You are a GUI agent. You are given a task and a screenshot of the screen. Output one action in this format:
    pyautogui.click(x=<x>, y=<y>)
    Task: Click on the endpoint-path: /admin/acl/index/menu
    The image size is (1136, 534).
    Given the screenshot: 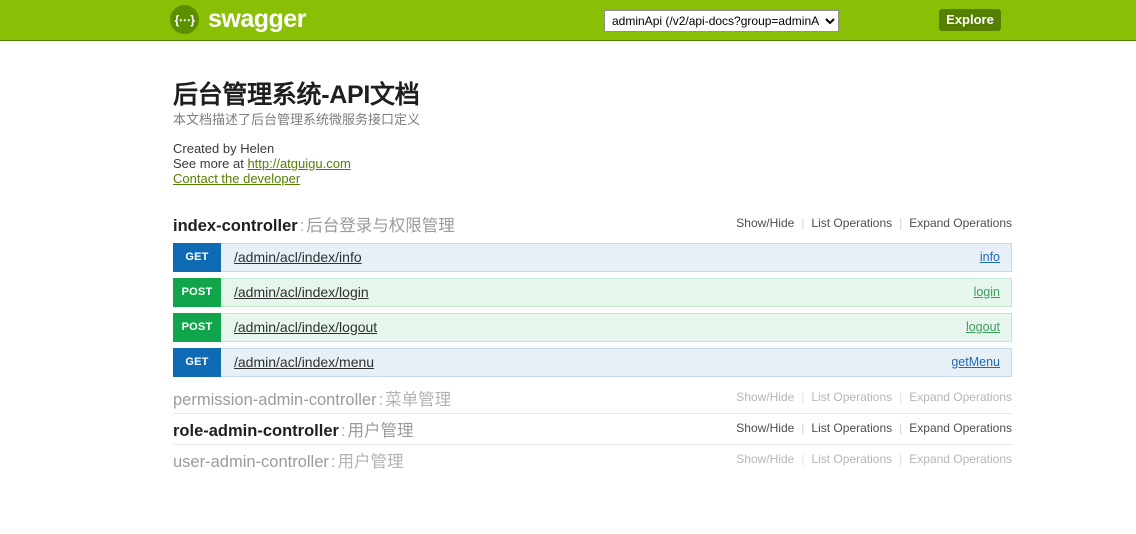 What is the action you would take?
    pyautogui.click(x=304, y=362)
    